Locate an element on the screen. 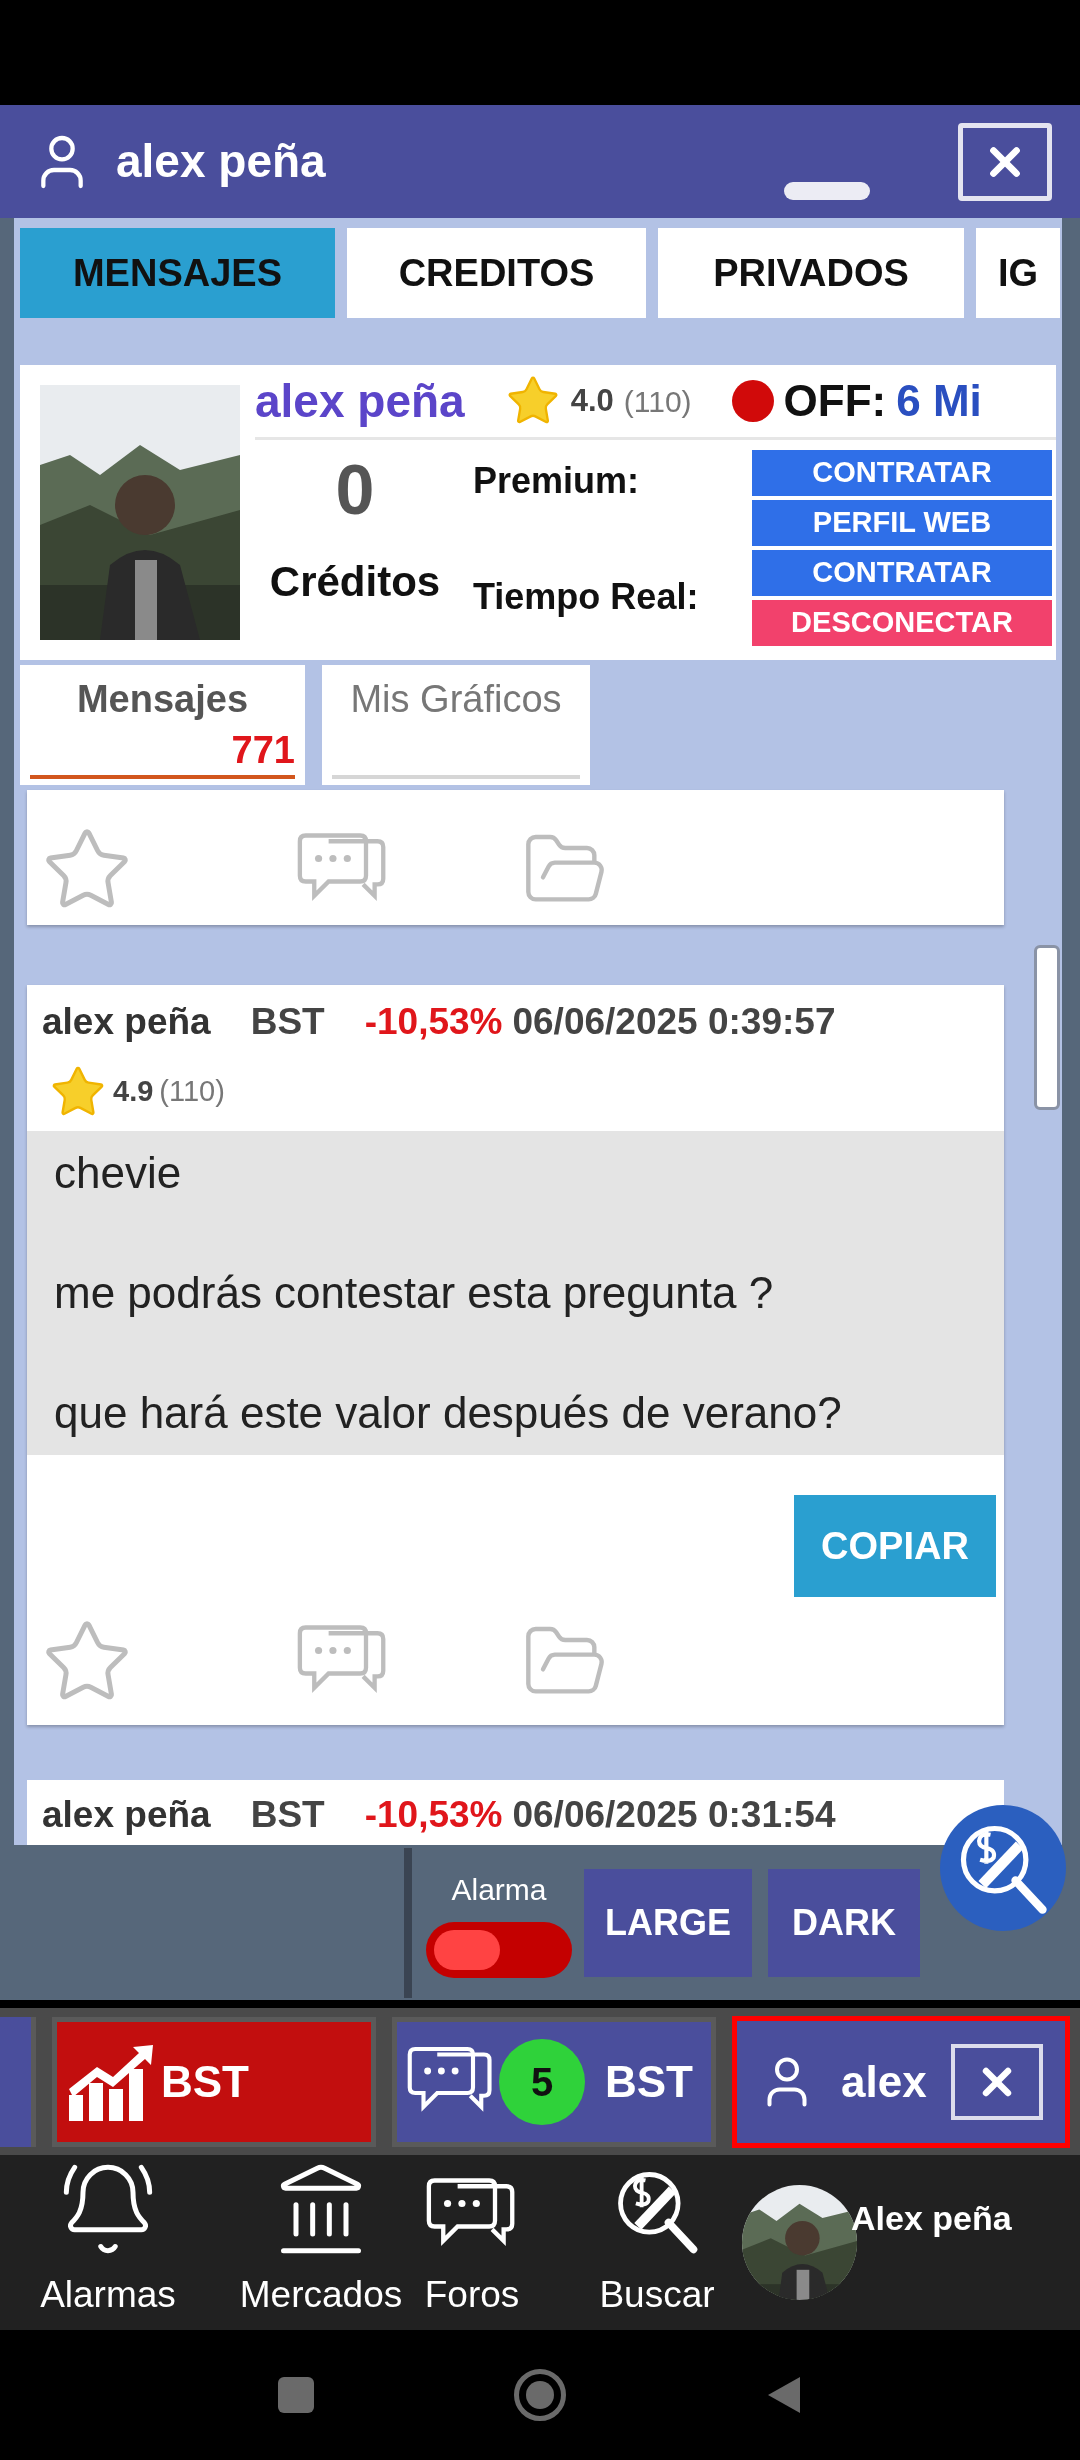  message-count: 771 is located at coordinates (263, 750).